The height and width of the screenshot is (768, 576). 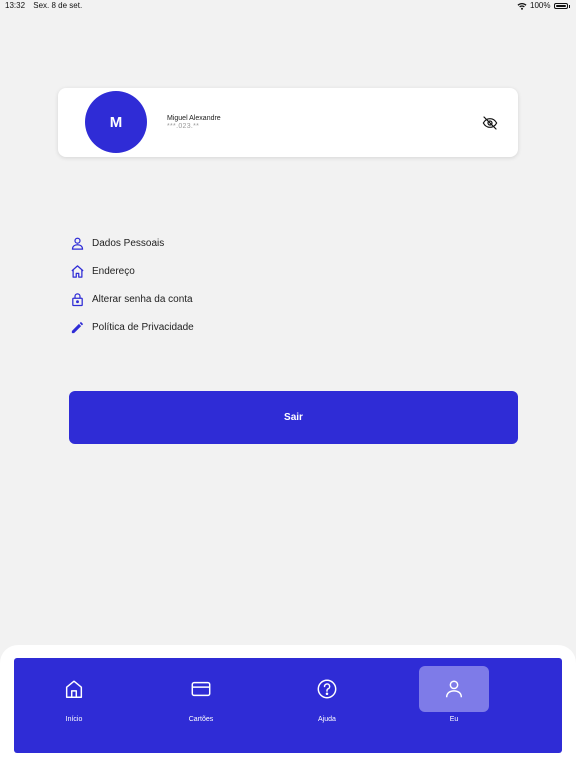 I want to click on battery-tip, so click(x=569, y=6).